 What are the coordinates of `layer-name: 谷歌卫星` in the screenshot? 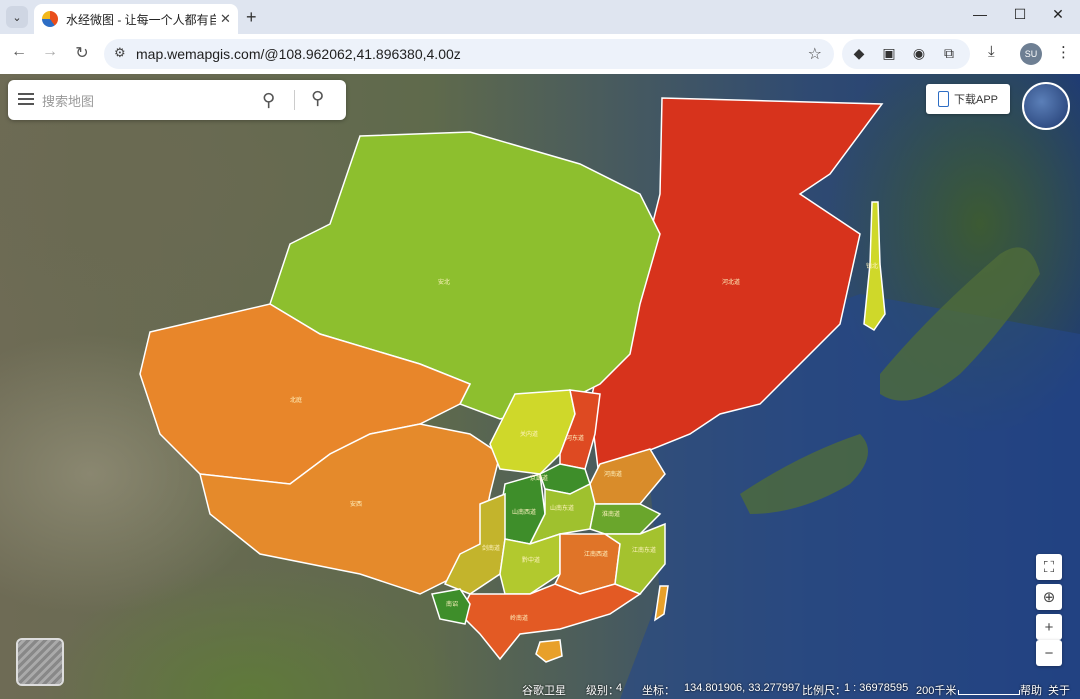 It's located at (544, 691).